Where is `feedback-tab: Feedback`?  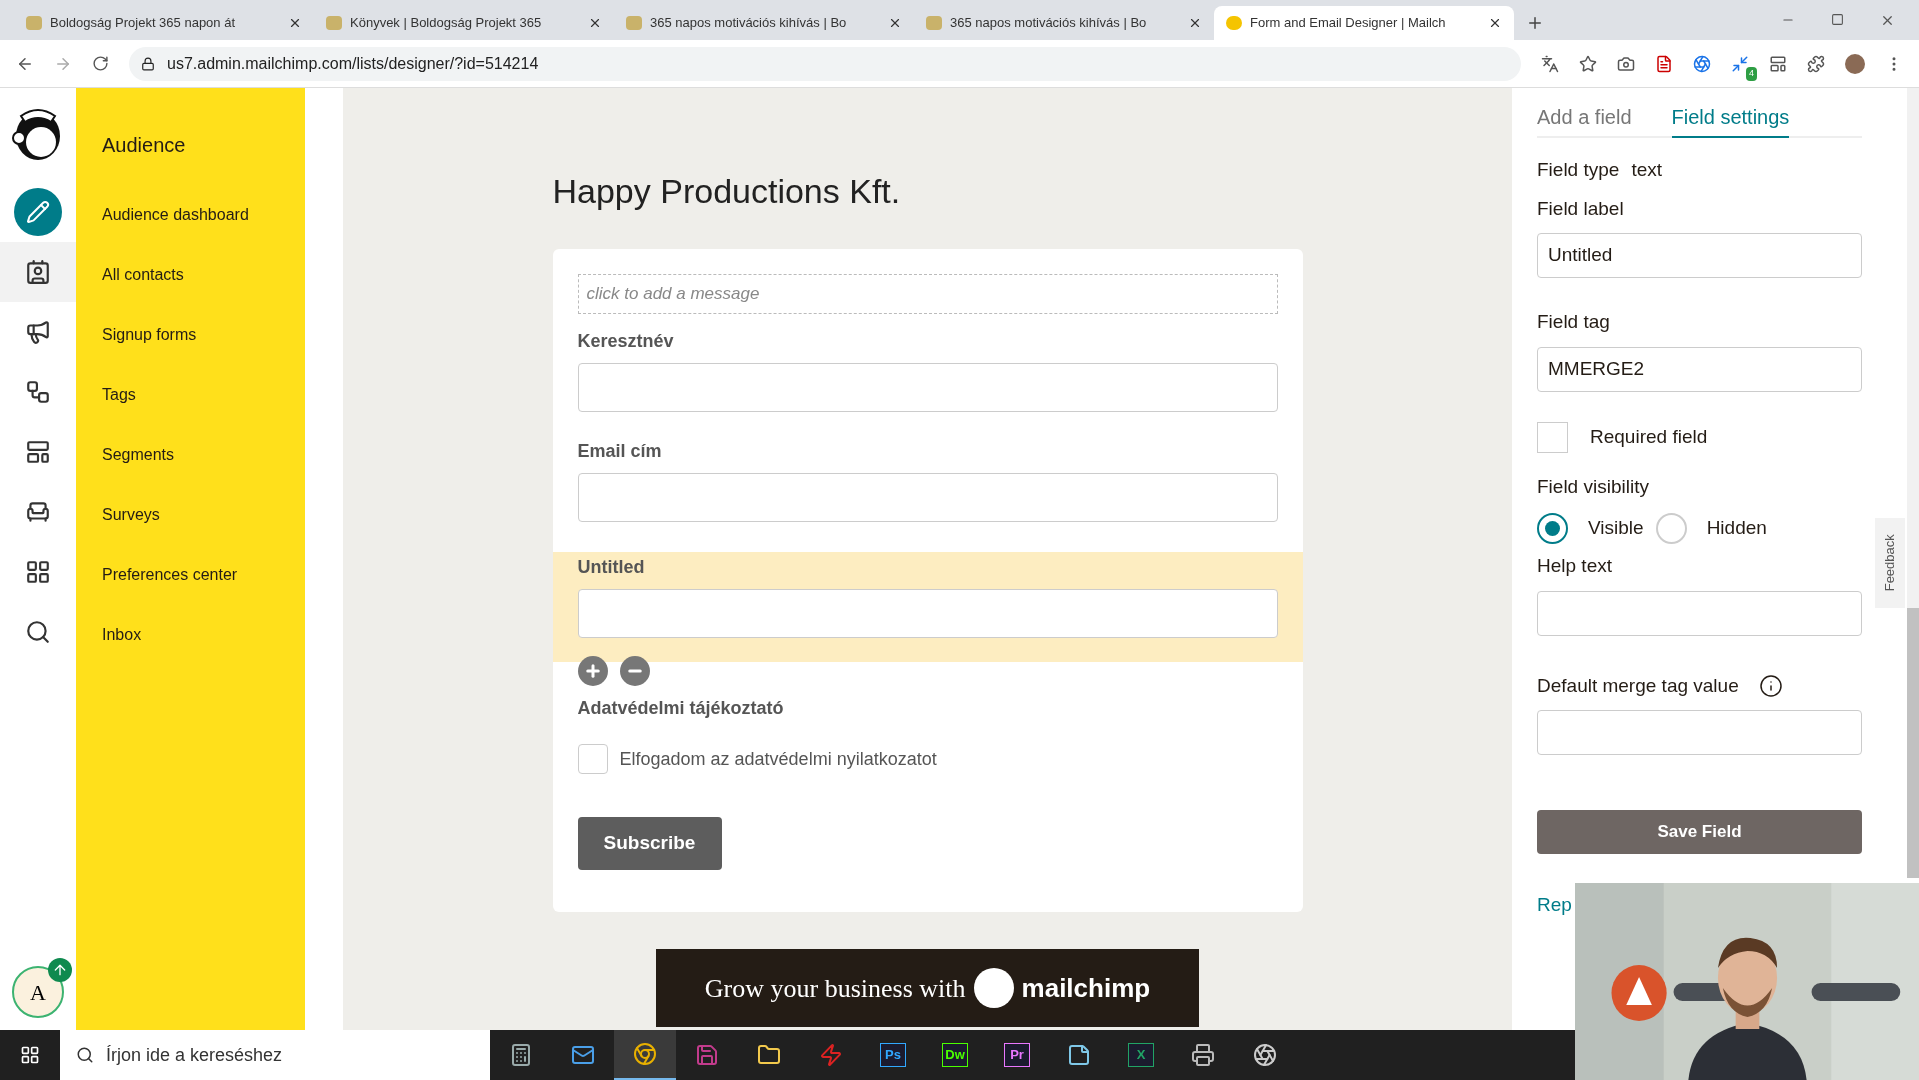 feedback-tab: Feedback is located at coordinates (1890, 563).